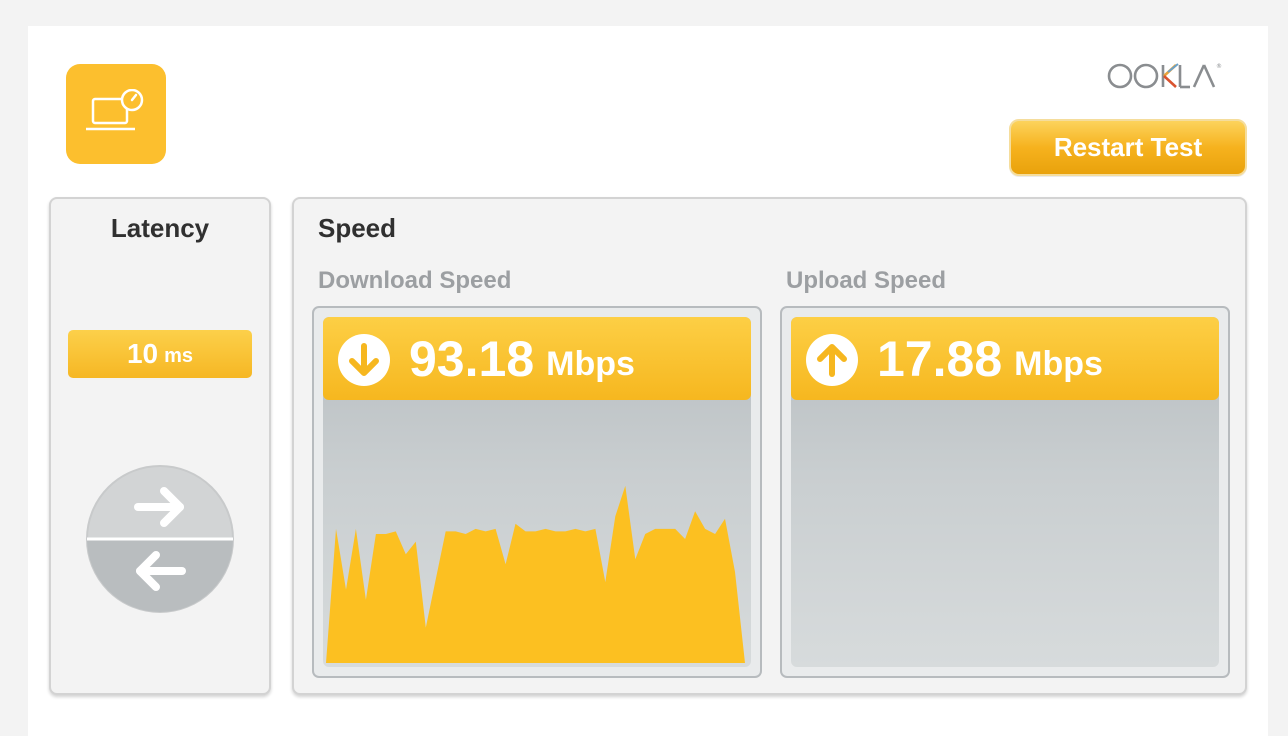 Image resolution: width=1288 pixels, height=736 pixels. I want to click on latency-title: Latency, so click(160, 228).